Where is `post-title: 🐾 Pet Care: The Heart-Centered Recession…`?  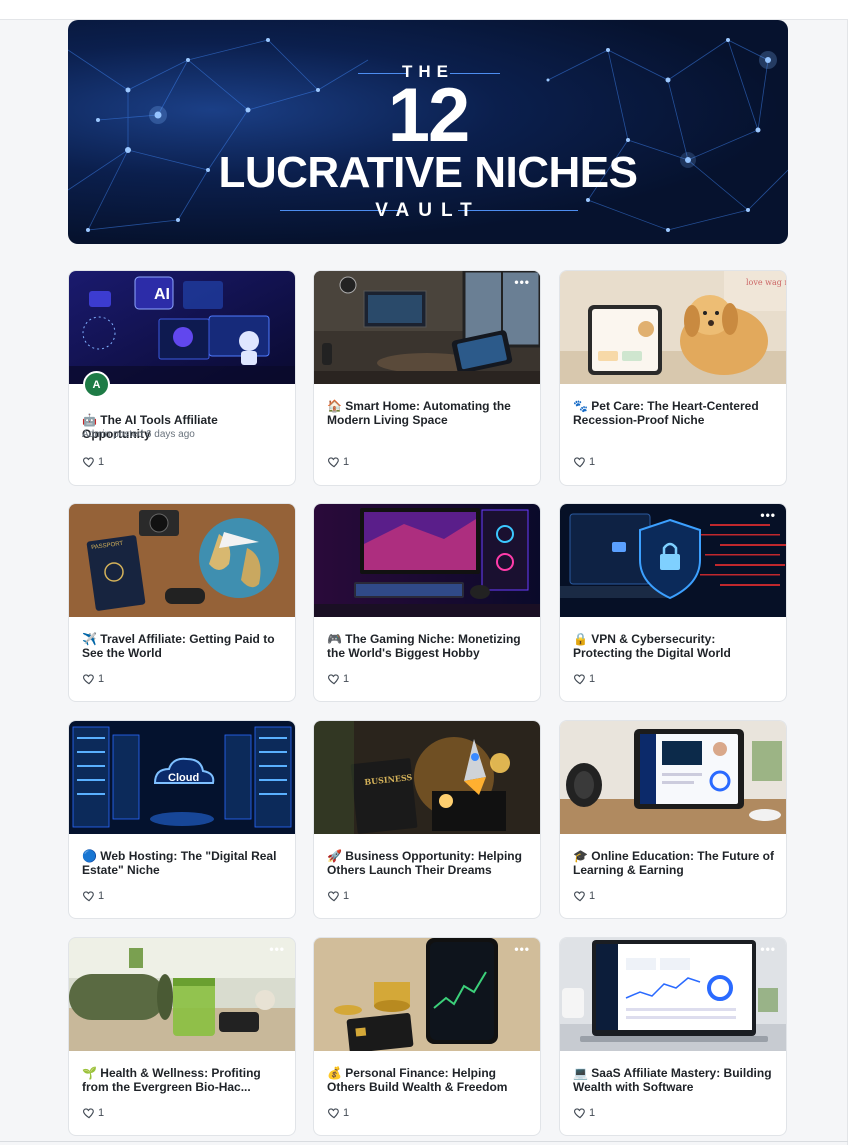
post-title: 🐾 Pet Care: The Heart-Centered Recession… is located at coordinates (675, 413).